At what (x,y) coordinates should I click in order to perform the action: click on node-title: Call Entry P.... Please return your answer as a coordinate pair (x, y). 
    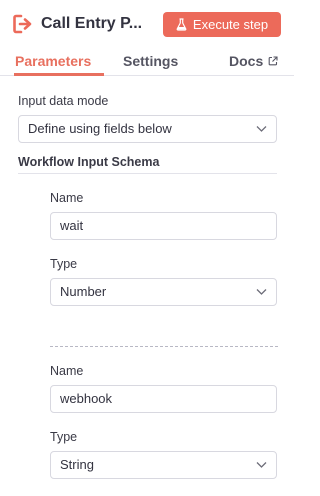
    Looking at the image, I should click on (91, 24).